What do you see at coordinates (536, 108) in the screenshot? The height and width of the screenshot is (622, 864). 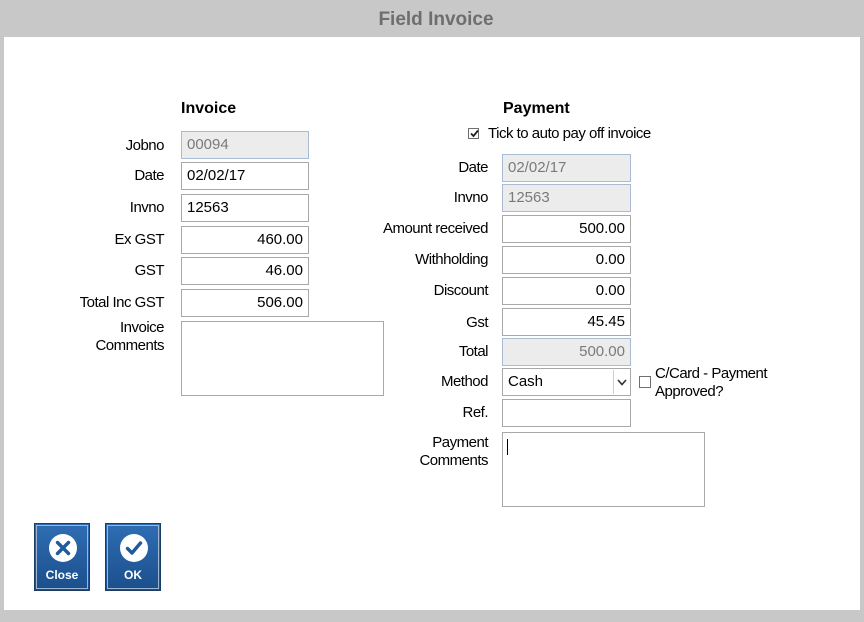 I see `payment-heading: Payment` at bounding box center [536, 108].